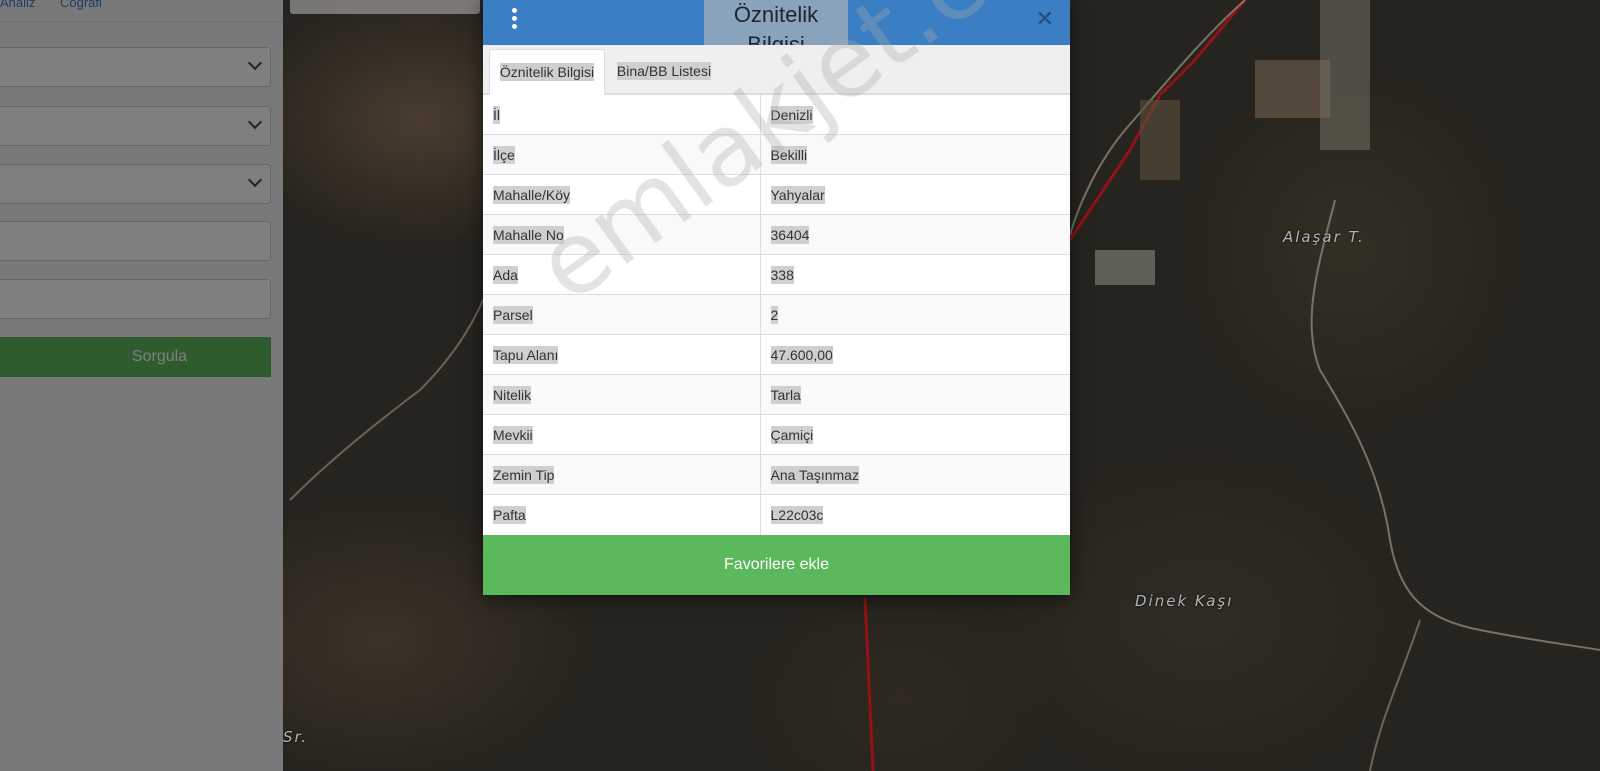  What do you see at coordinates (622, 154) in the screenshot?
I see `attribute-key: İlçe` at bounding box center [622, 154].